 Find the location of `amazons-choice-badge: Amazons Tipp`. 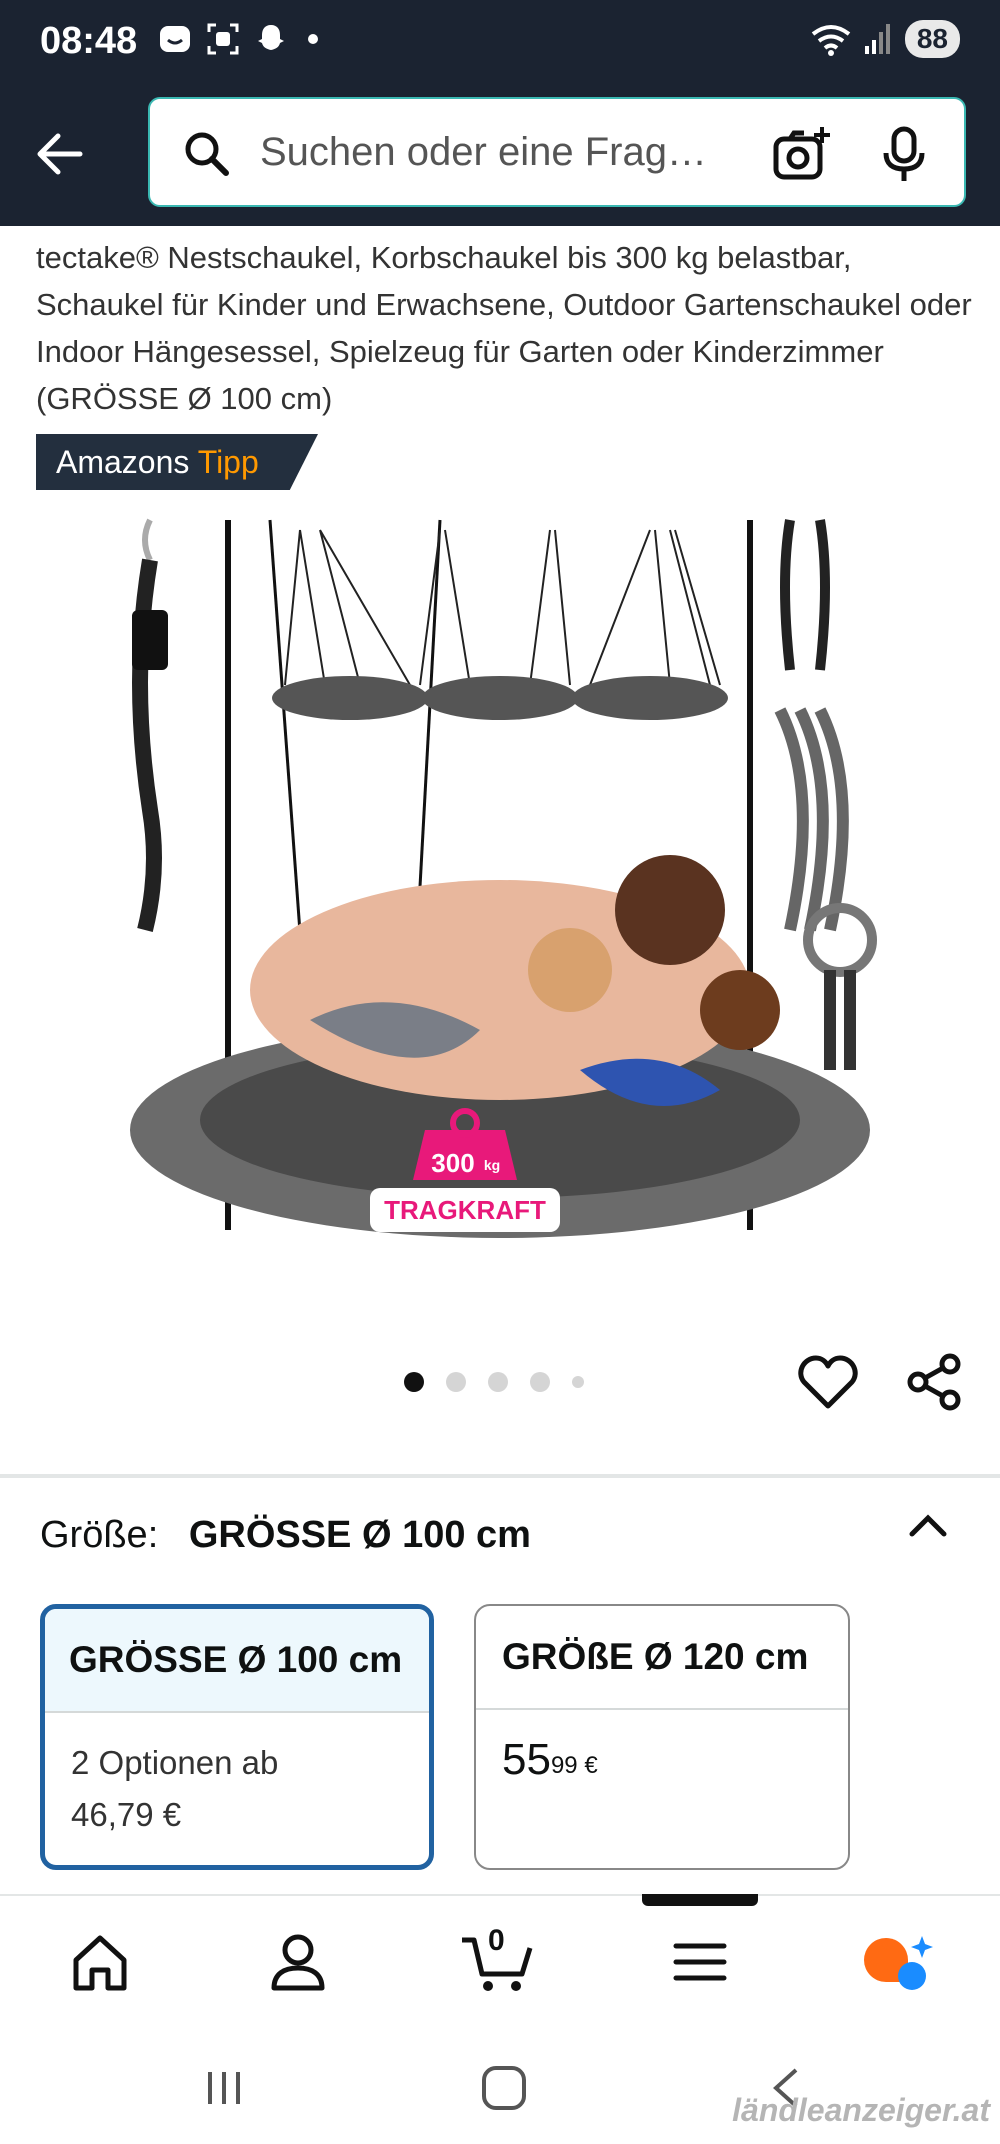

amazons-choice-badge: Amazons Tipp is located at coordinates (177, 462).